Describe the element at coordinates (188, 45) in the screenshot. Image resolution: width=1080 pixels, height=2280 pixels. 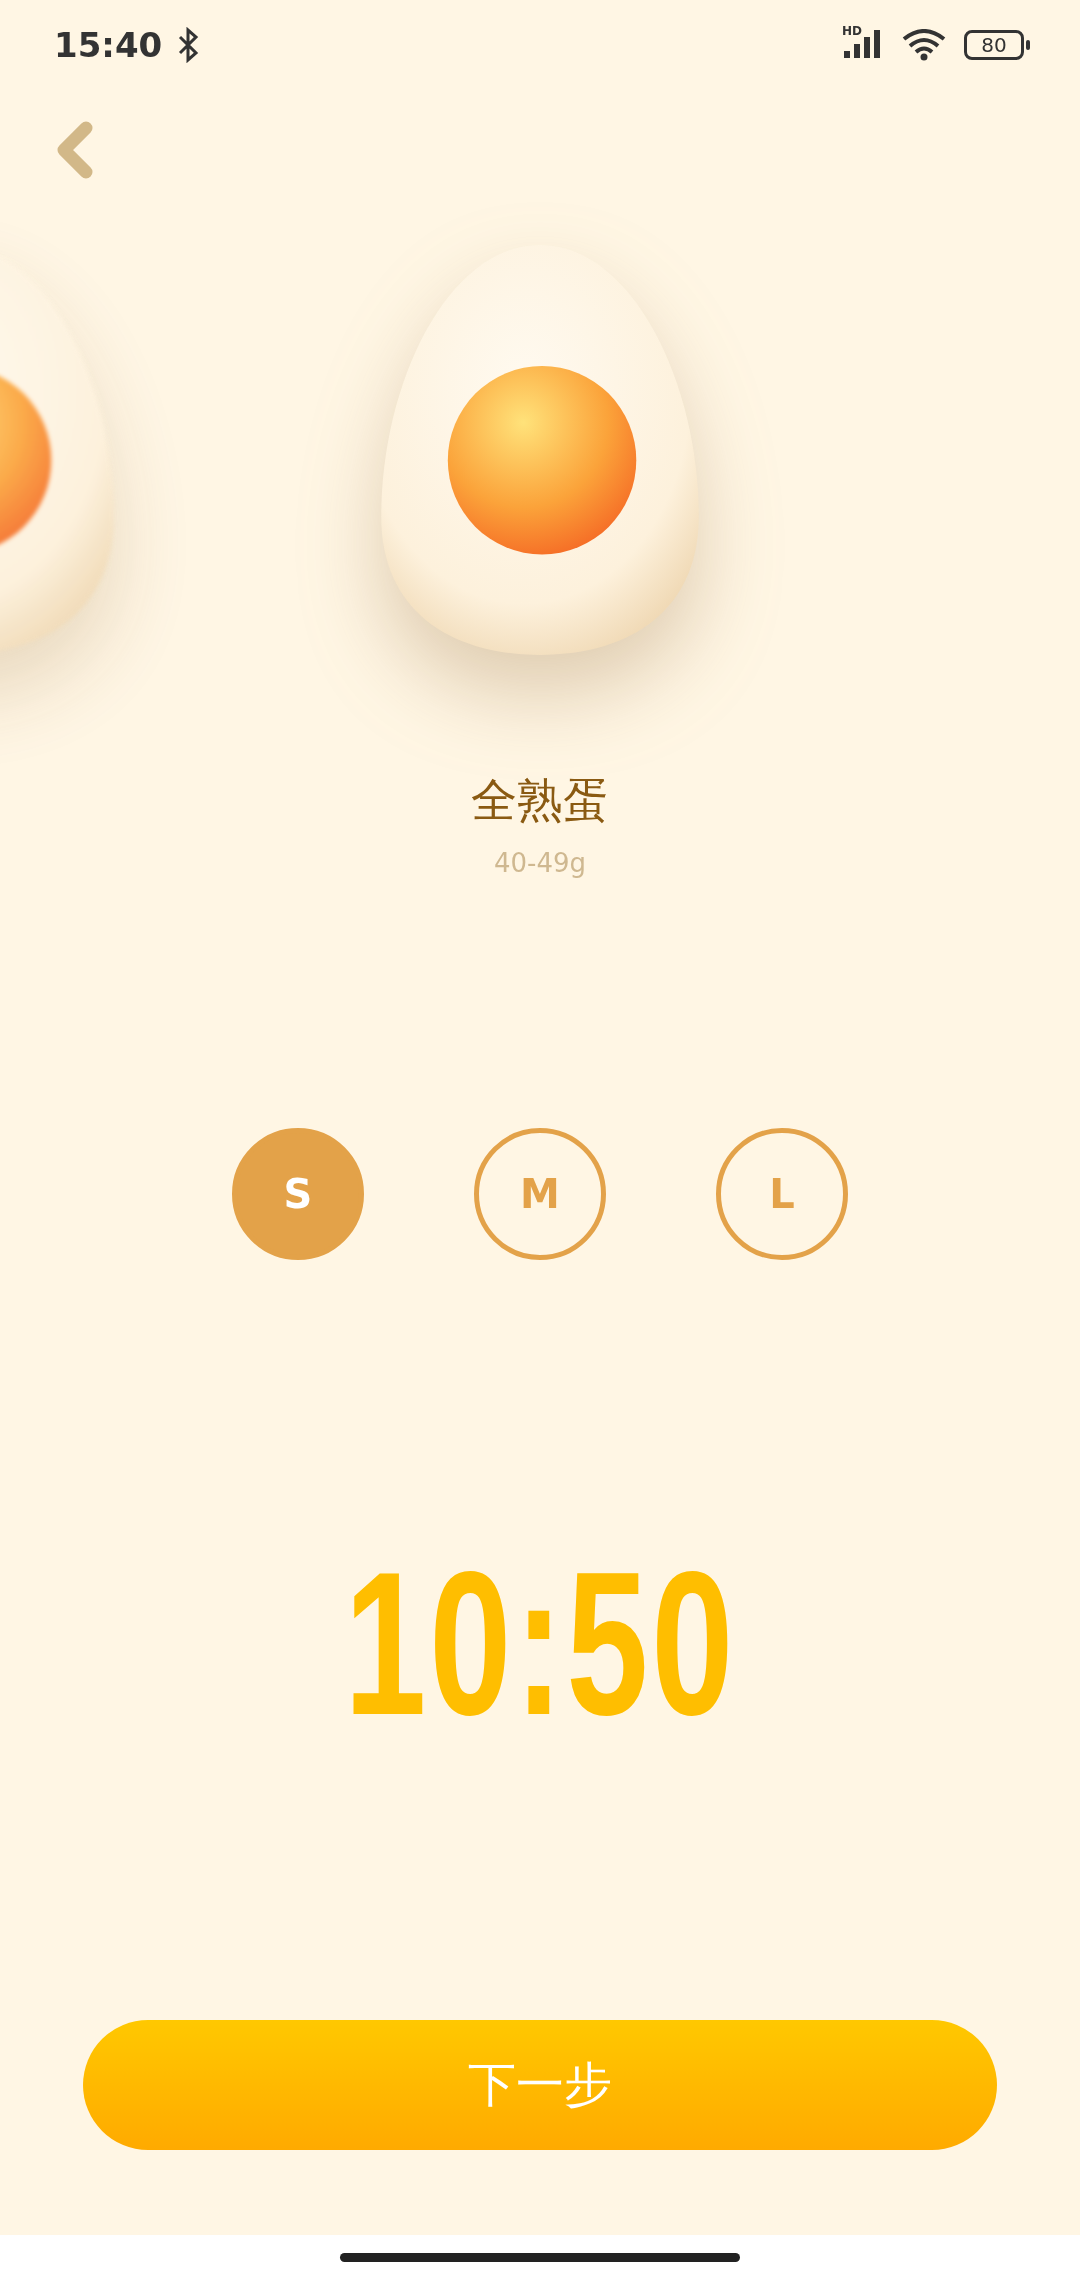
I see `bluetooth-icon` at that location.